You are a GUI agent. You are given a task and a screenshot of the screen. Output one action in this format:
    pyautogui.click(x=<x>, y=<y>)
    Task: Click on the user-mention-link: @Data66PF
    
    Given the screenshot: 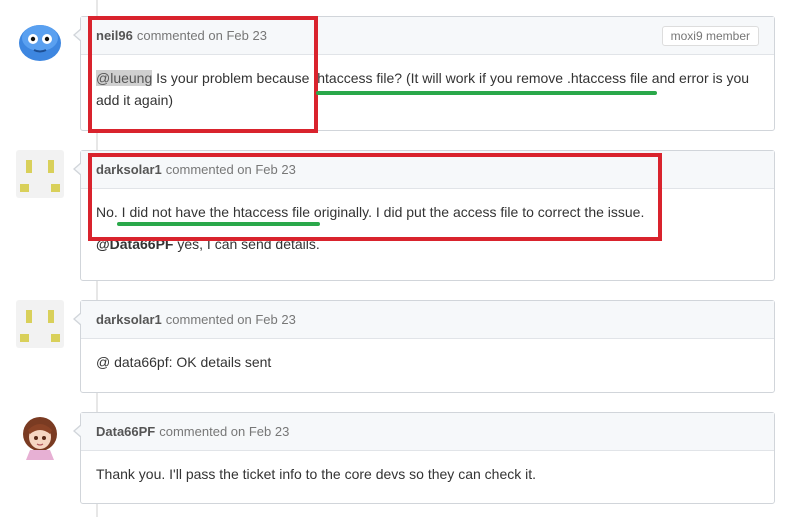 What is the action you would take?
    pyautogui.click(x=134, y=244)
    